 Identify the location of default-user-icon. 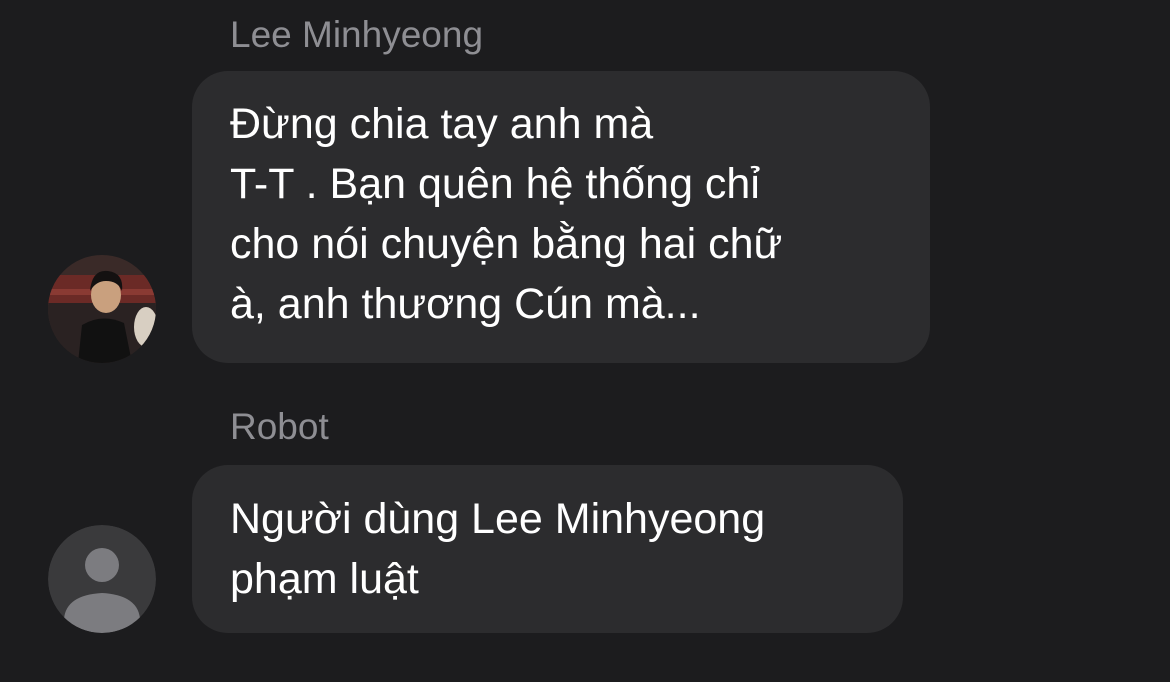
(102, 579).